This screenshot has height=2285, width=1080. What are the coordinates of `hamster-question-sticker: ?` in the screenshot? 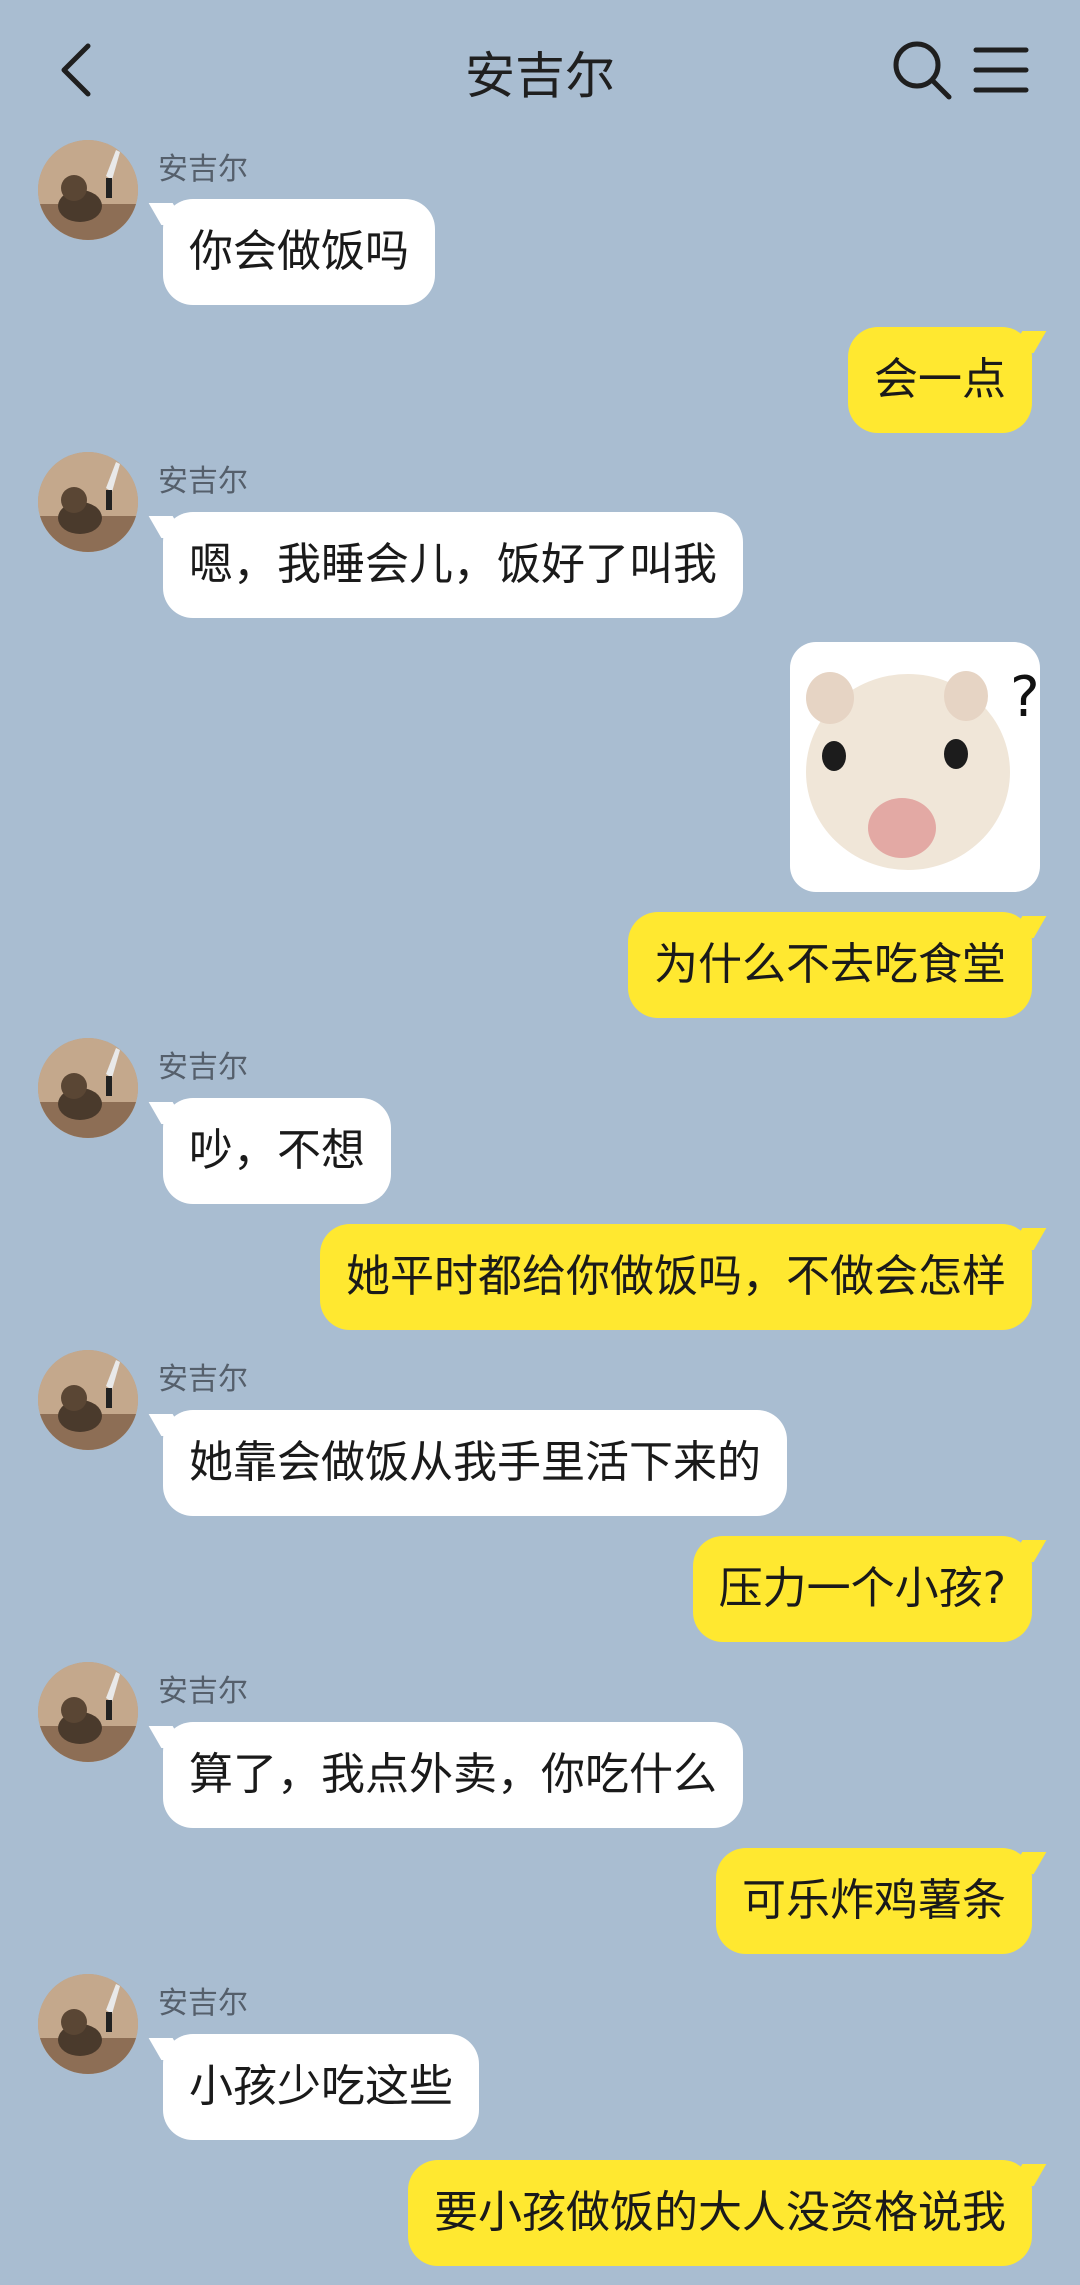 It's located at (915, 767).